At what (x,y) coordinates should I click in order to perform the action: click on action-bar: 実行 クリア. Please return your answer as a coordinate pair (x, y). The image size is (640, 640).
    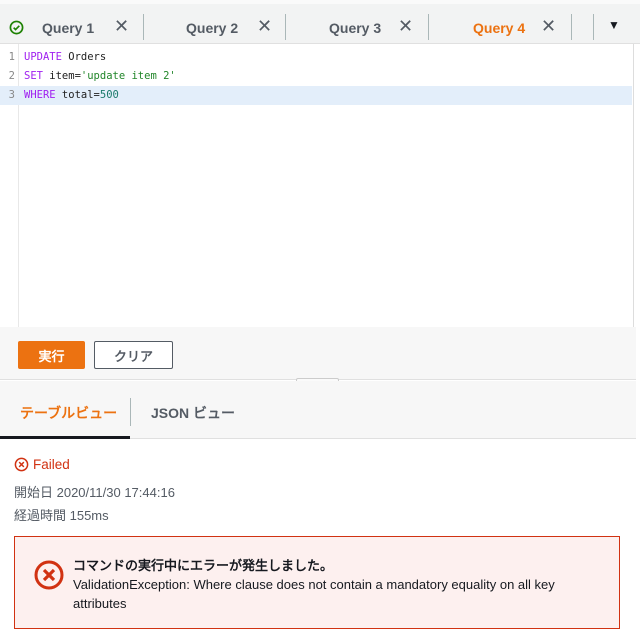
    Looking at the image, I should click on (318, 353).